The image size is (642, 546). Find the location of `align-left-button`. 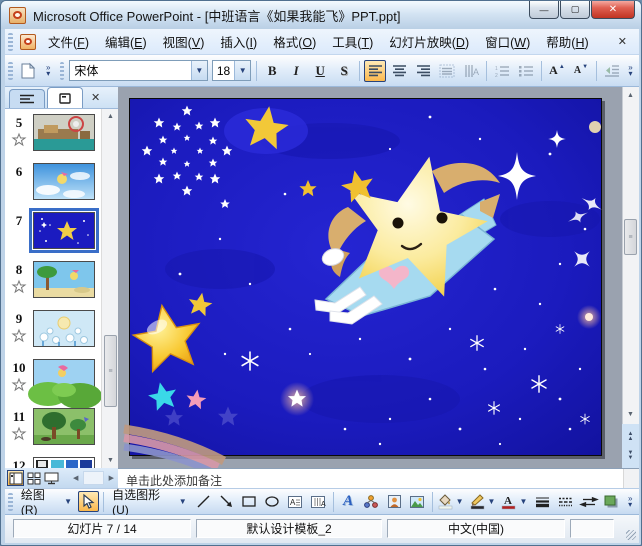

align-left-button is located at coordinates (375, 70).